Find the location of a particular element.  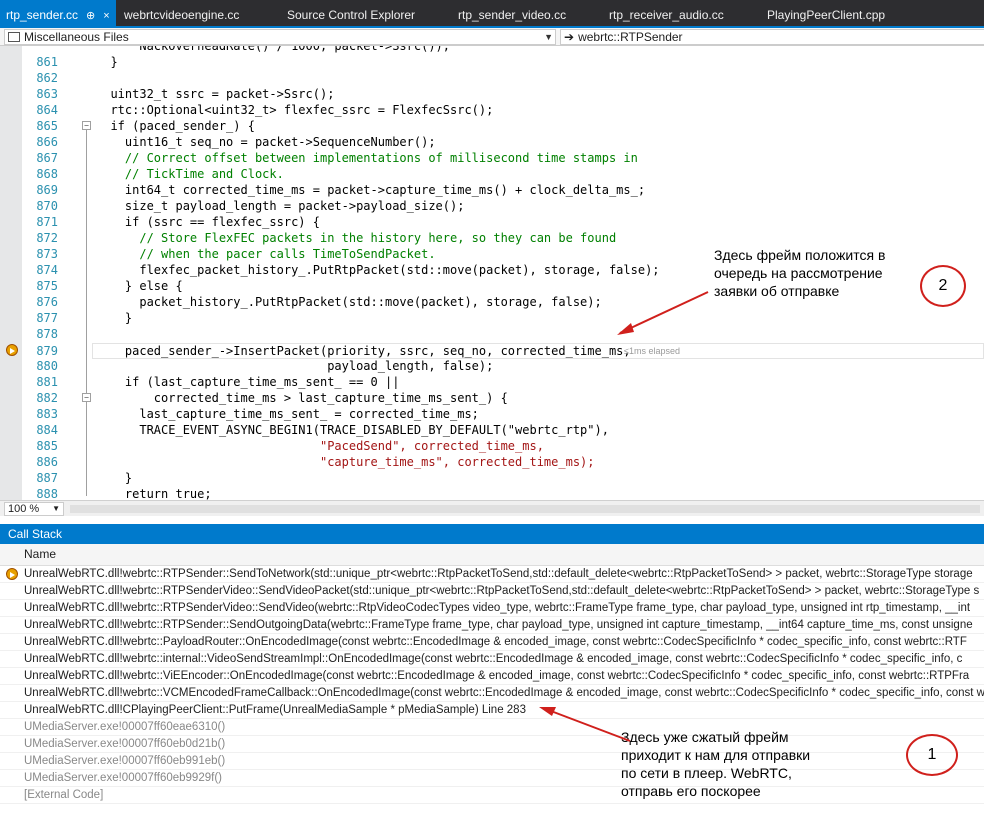

annotation-arrowhead-top is located at coordinates (625, 329).